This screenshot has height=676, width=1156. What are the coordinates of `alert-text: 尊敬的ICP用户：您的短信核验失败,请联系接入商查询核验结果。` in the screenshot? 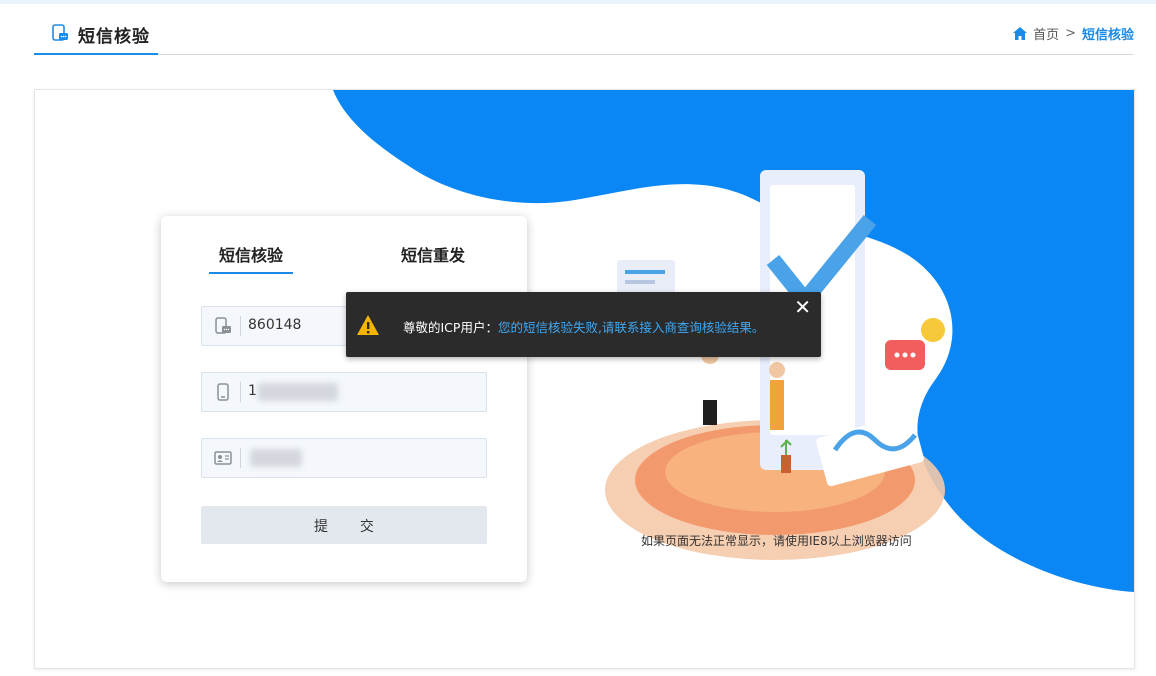 It's located at (583, 326).